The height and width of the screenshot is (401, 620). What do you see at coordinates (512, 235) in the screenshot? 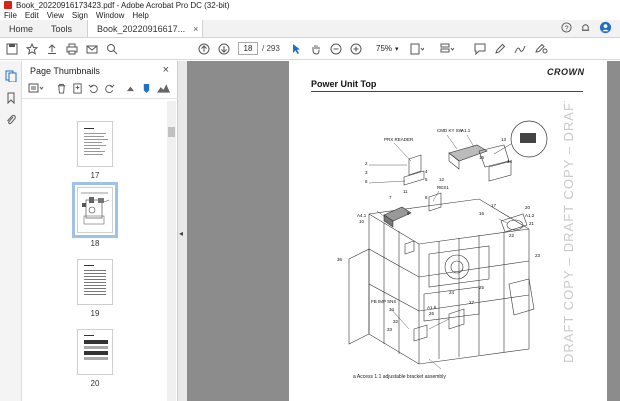
I see `callout-label: 22` at bounding box center [512, 235].